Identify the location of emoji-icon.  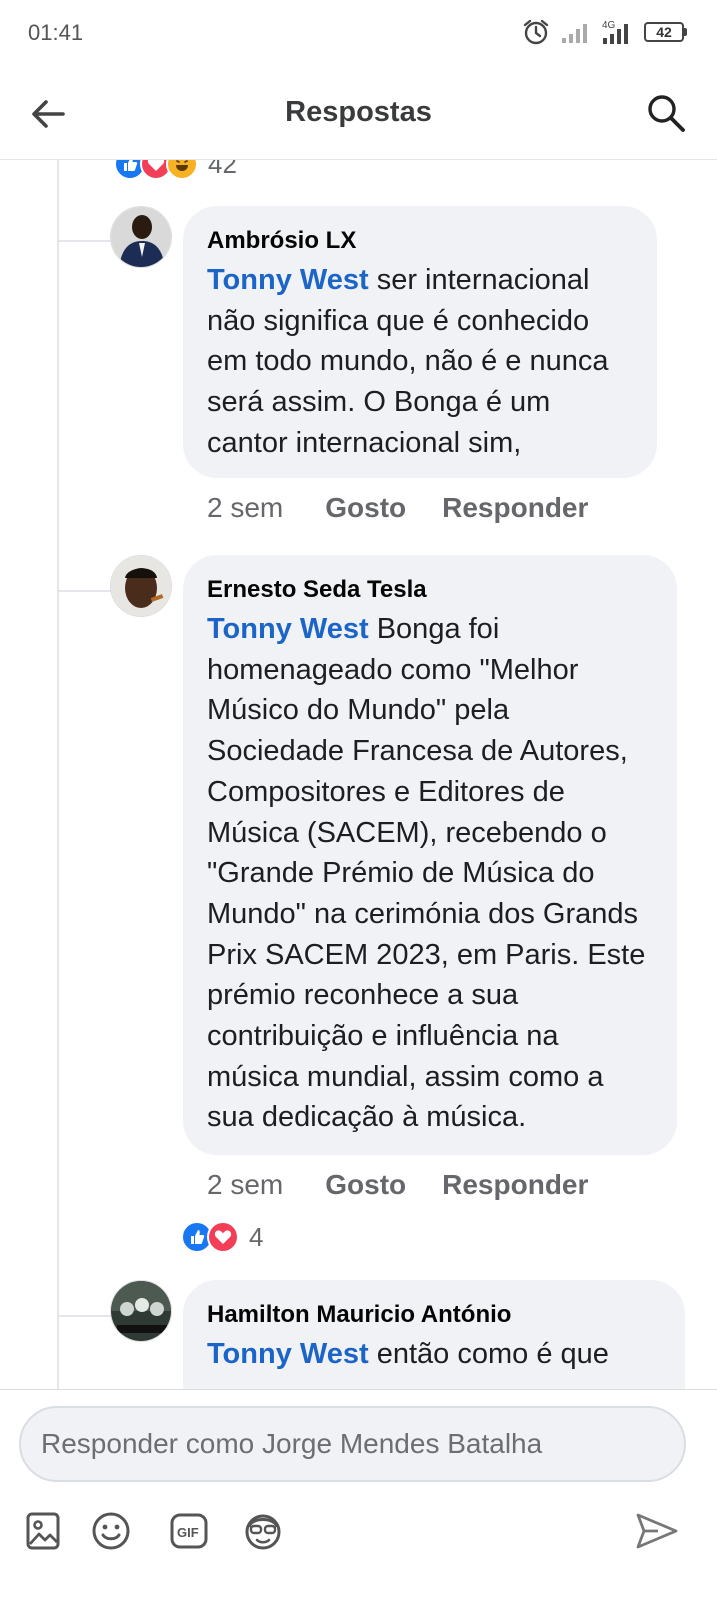
(111, 1531).